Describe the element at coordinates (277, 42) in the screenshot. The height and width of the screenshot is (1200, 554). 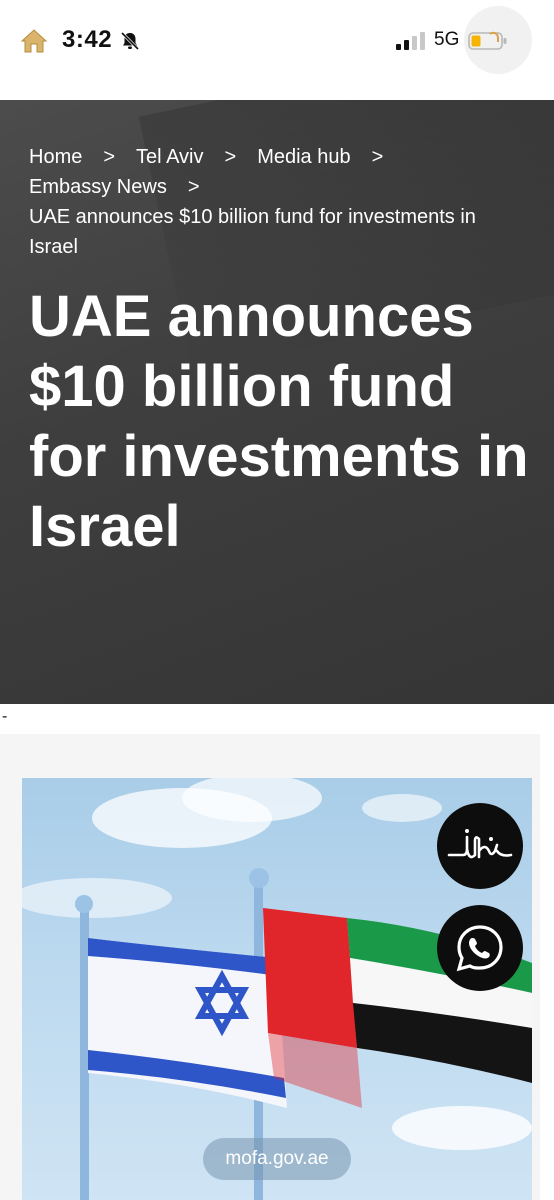
I see `status-bar: 3:42 5G` at that location.